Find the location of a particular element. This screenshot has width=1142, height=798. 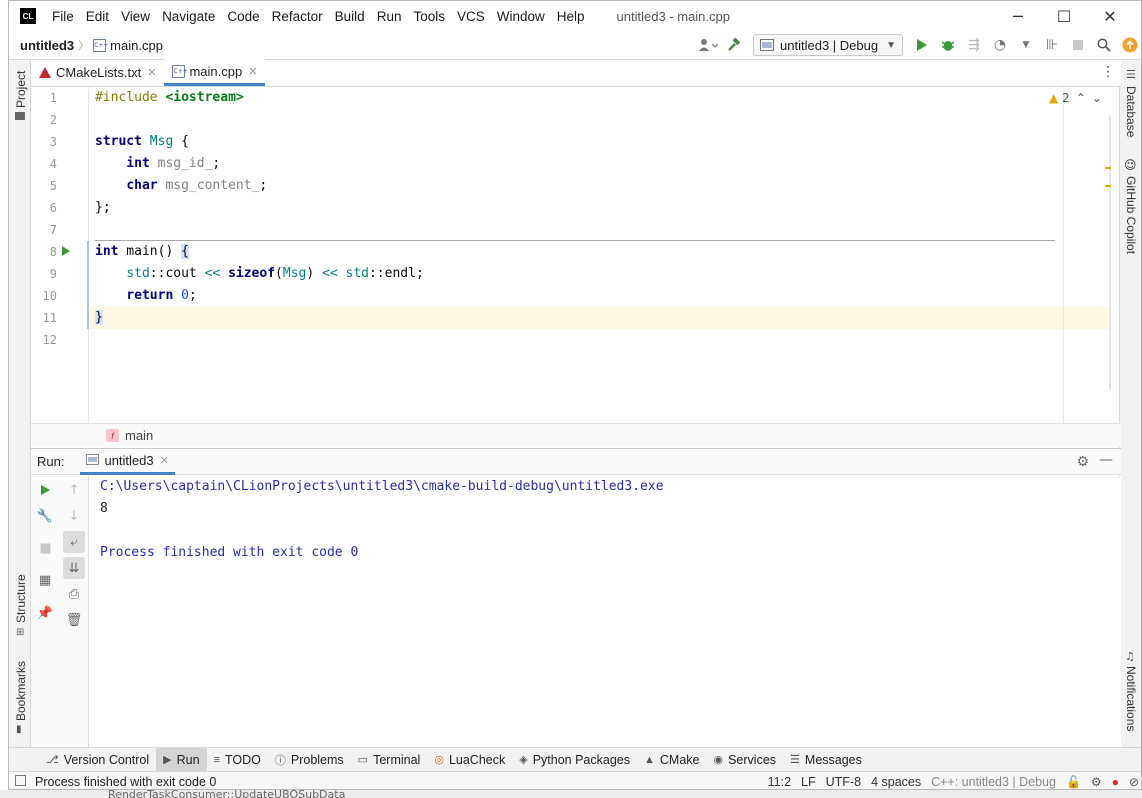

layout-icon: ▦ is located at coordinates (45, 580).